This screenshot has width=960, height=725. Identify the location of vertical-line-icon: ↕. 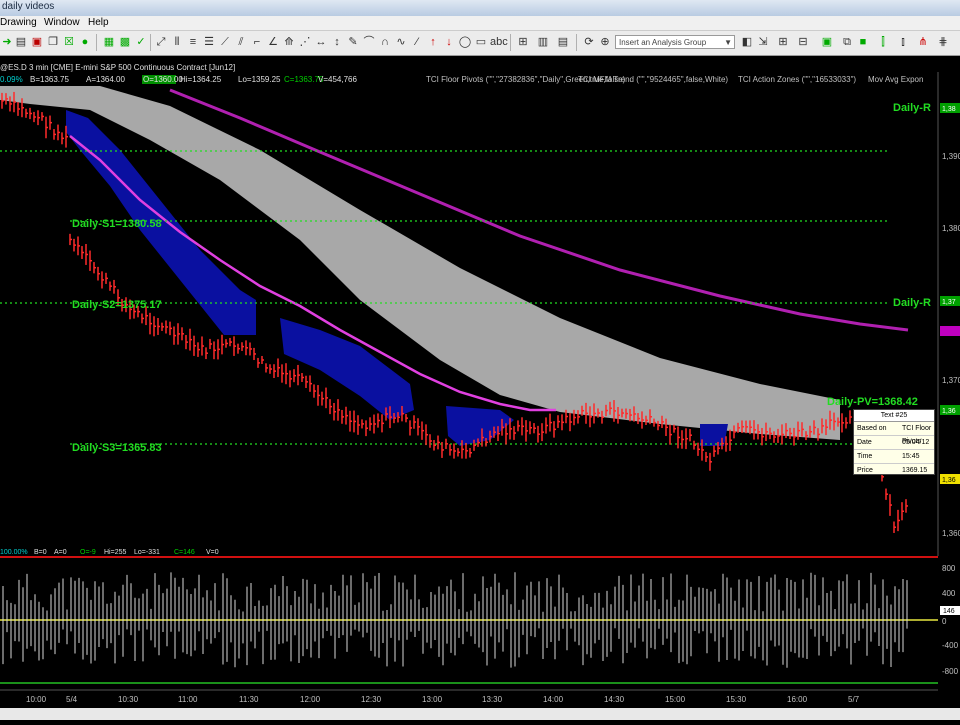
(337, 42).